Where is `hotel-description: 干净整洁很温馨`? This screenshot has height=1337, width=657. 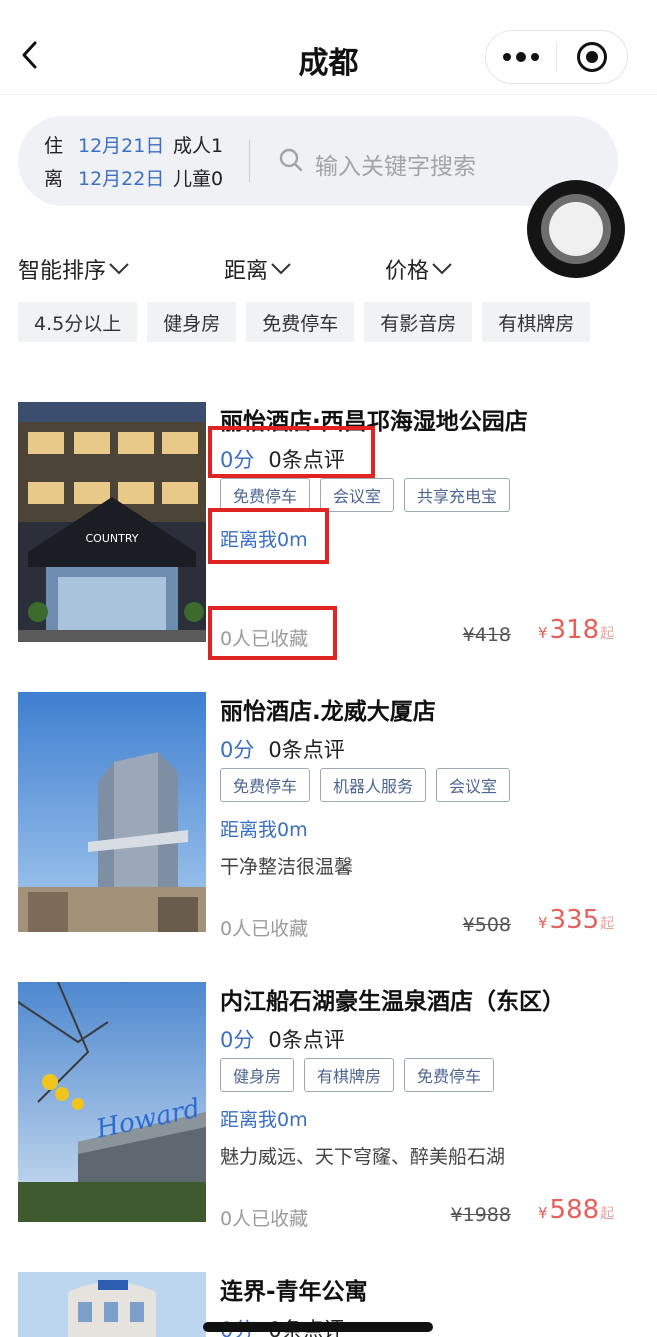 hotel-description: 干净整洁很温馨 is located at coordinates (287, 867).